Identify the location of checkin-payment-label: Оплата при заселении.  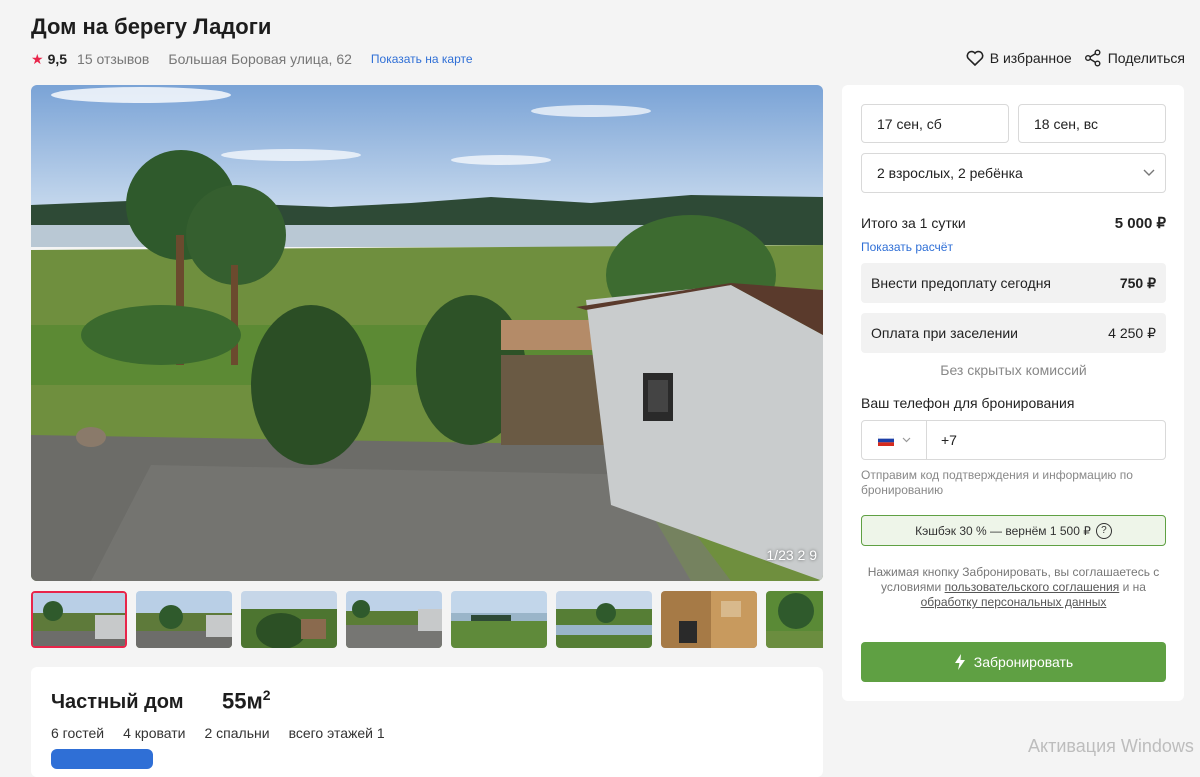
(944, 333).